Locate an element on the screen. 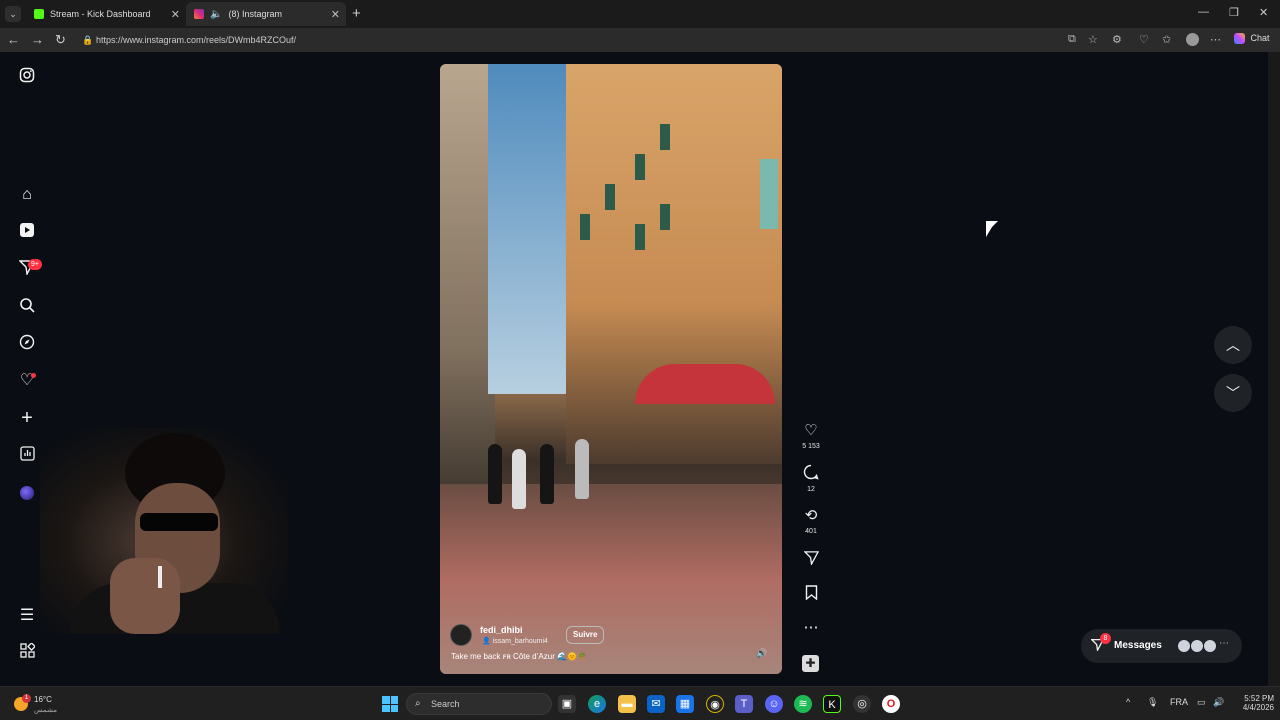 This screenshot has width=1280, height=720. share-icon is located at coordinates (811, 559).